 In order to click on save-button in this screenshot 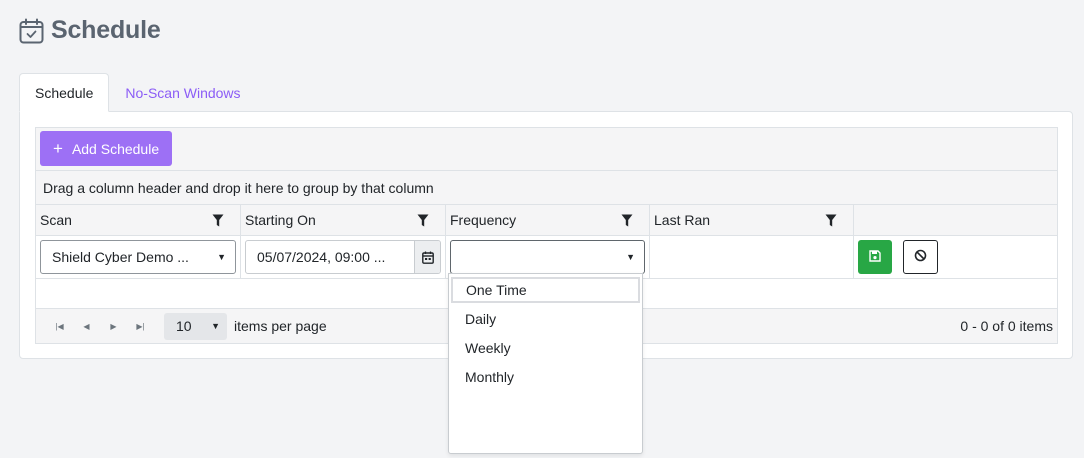, I will do `click(875, 257)`.